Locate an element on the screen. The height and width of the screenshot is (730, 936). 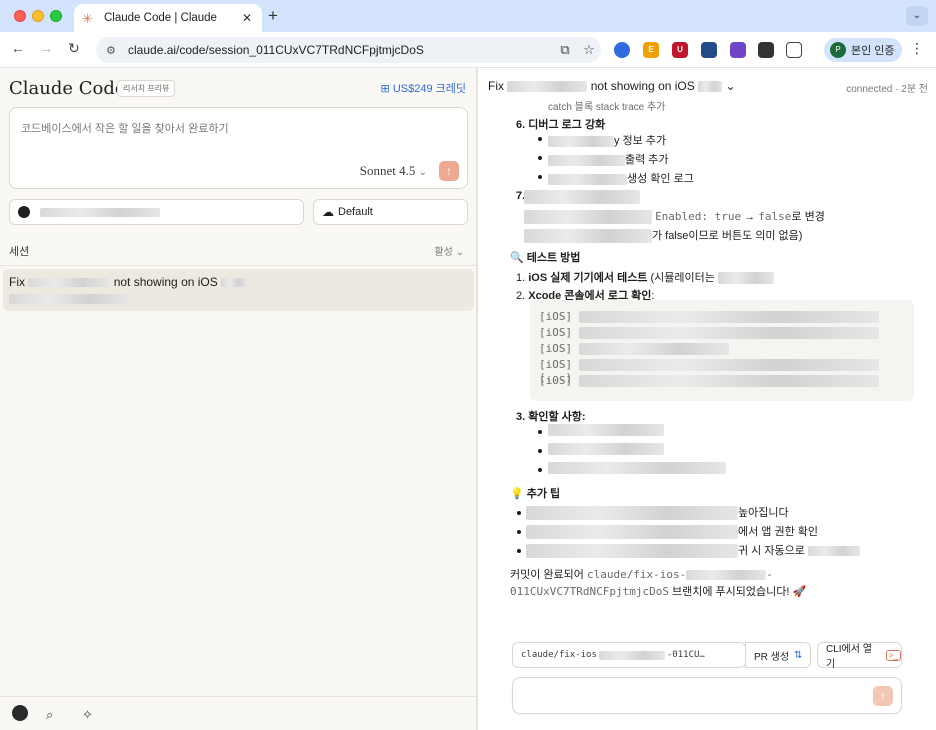
list-item: 귀 시 자동으로 is located at coordinates (693, 550).